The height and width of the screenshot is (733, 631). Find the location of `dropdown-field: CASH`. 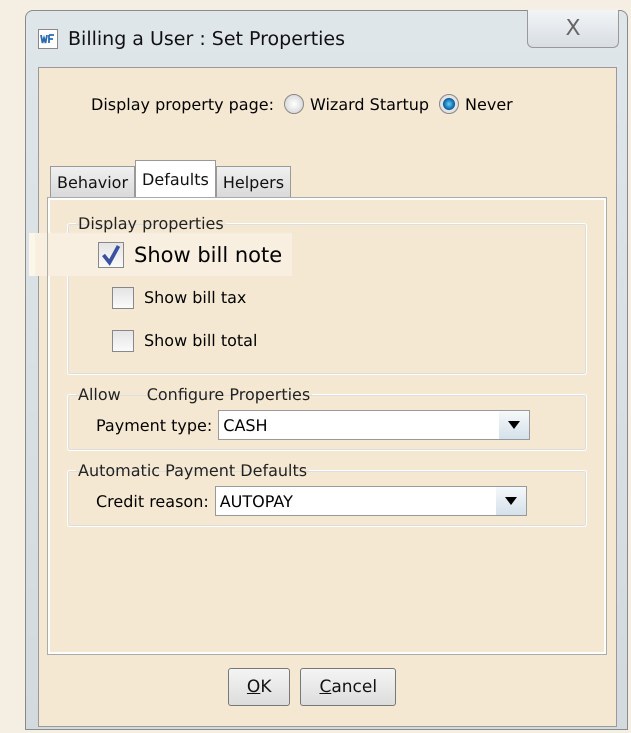

dropdown-field: CASH is located at coordinates (374, 425).